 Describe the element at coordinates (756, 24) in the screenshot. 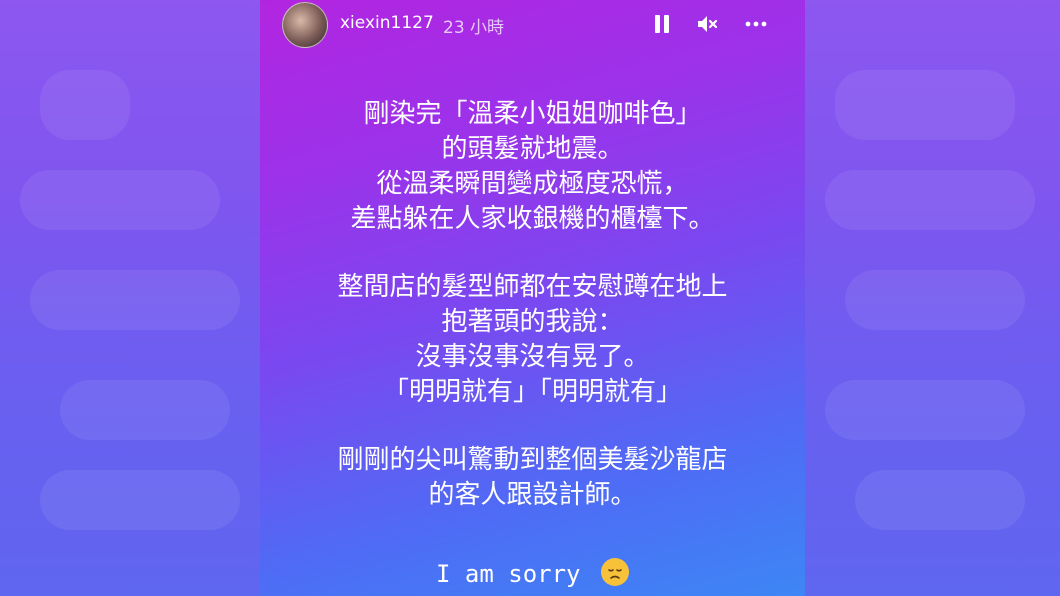

I see `more-icon` at that location.